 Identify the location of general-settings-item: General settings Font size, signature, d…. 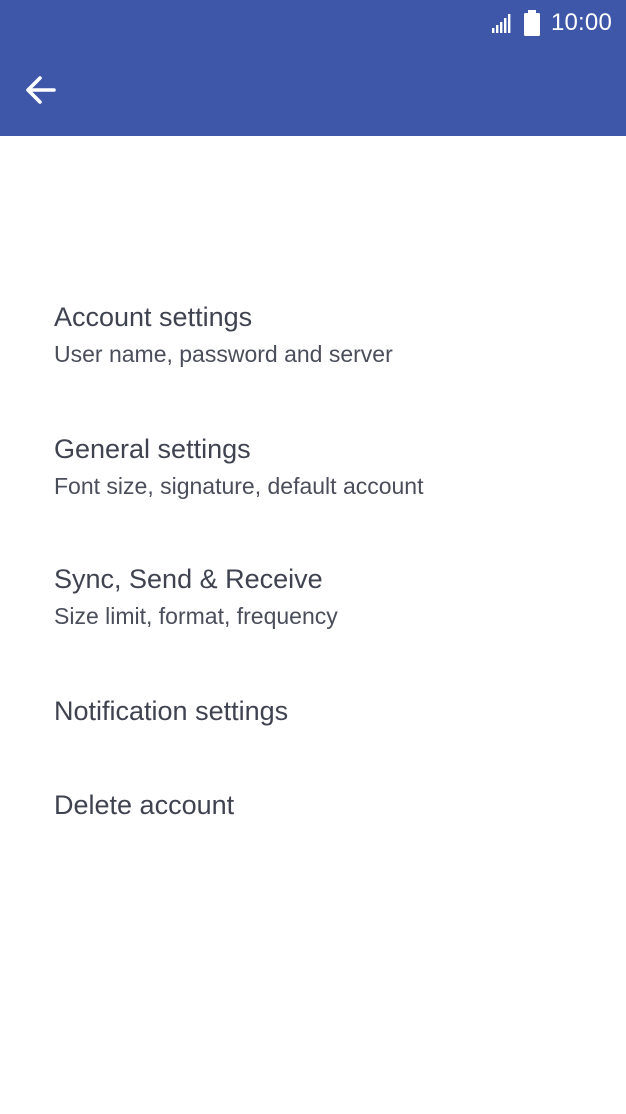
(313, 482).